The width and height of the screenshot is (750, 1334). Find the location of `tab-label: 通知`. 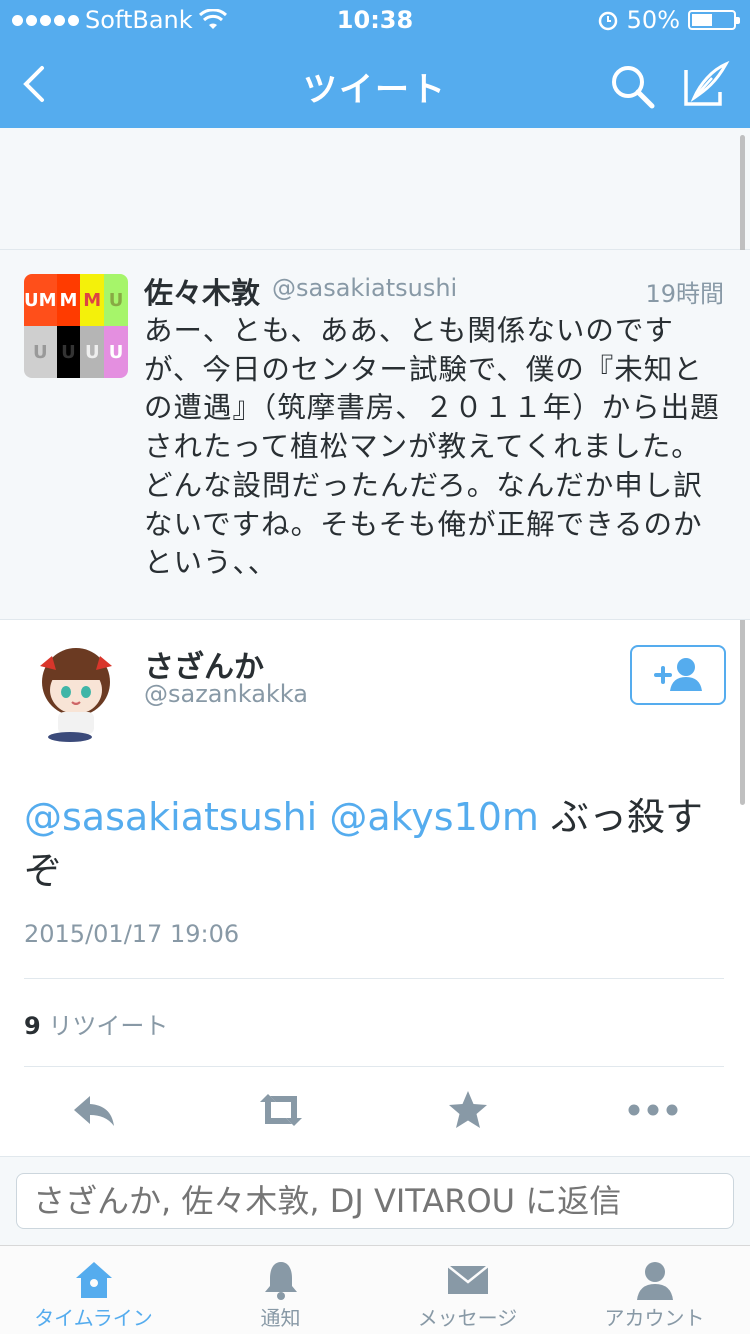

tab-label: 通知 is located at coordinates (280, 1318).